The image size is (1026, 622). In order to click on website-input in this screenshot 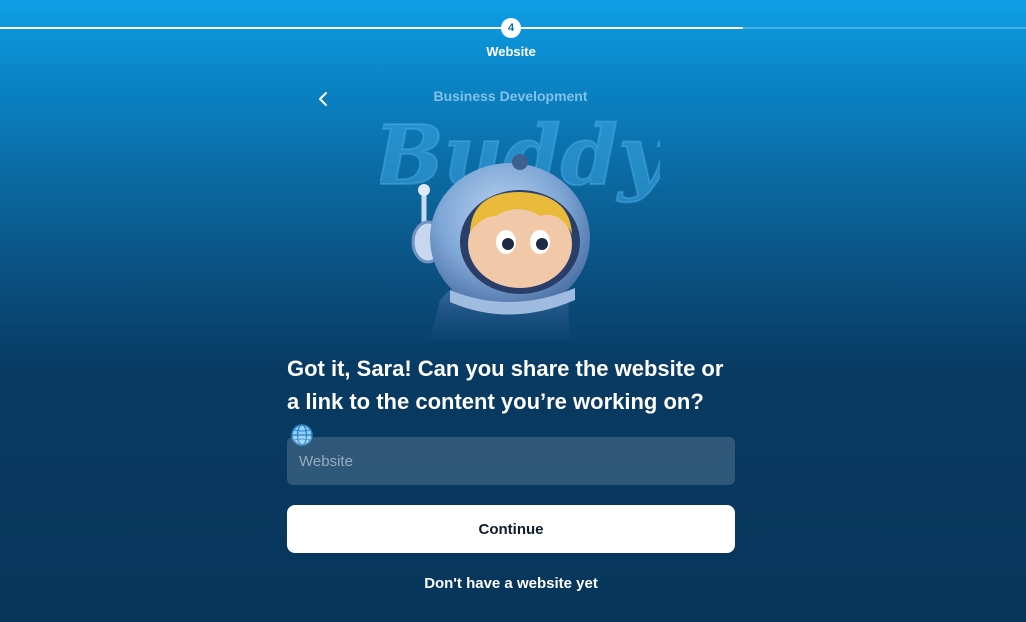, I will do `click(511, 461)`.